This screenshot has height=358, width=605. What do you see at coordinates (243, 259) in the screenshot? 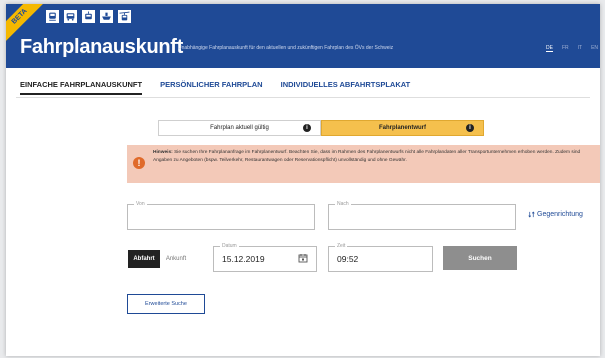
I see `date-input: 15.12.2019` at bounding box center [243, 259].